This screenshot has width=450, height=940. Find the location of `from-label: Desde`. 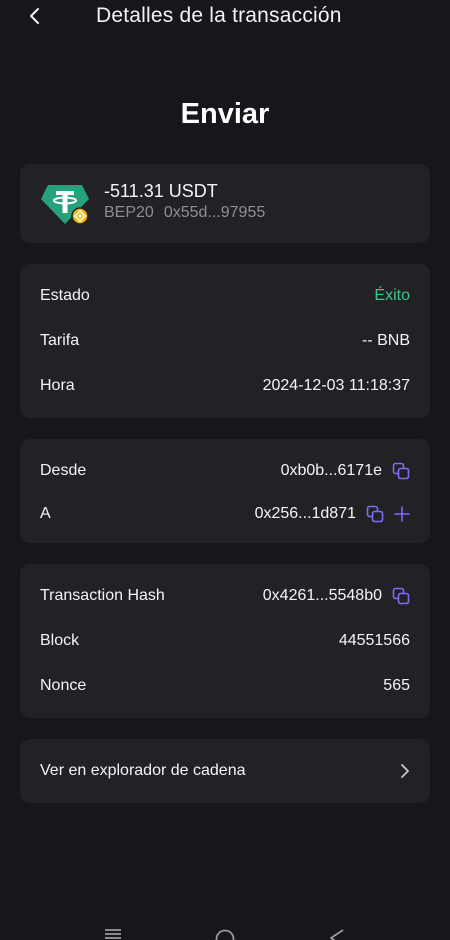

from-label: Desde is located at coordinates (63, 470).